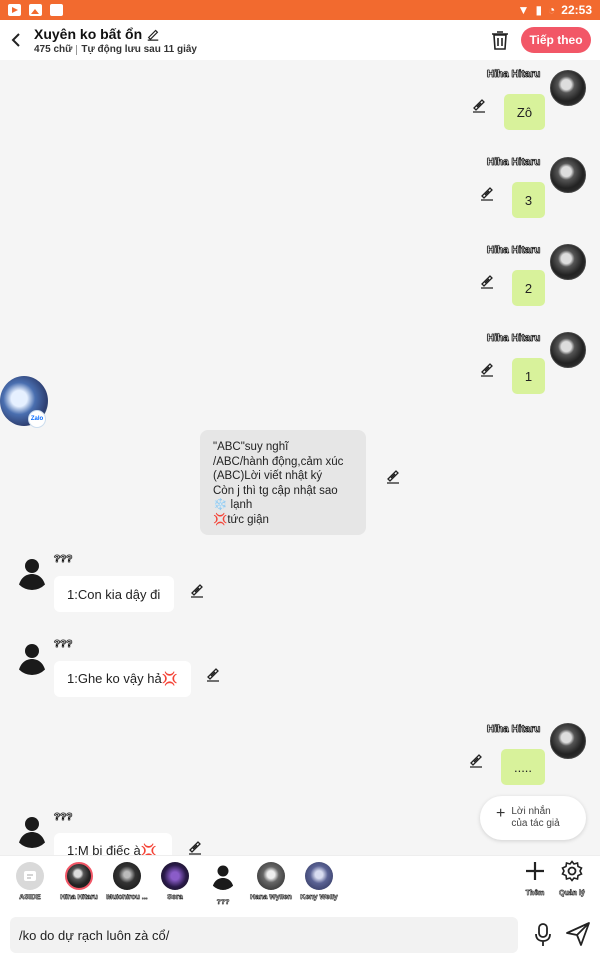  I want to click on mic-icon, so click(543, 935).